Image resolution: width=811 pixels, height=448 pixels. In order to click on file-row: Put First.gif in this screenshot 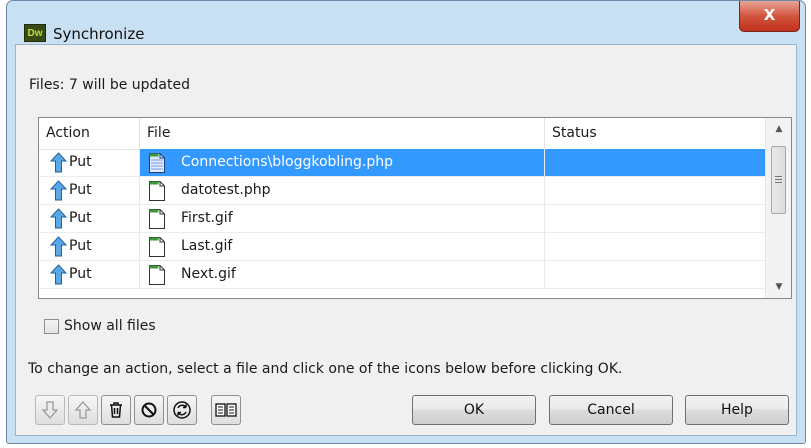, I will do `click(402, 219)`.